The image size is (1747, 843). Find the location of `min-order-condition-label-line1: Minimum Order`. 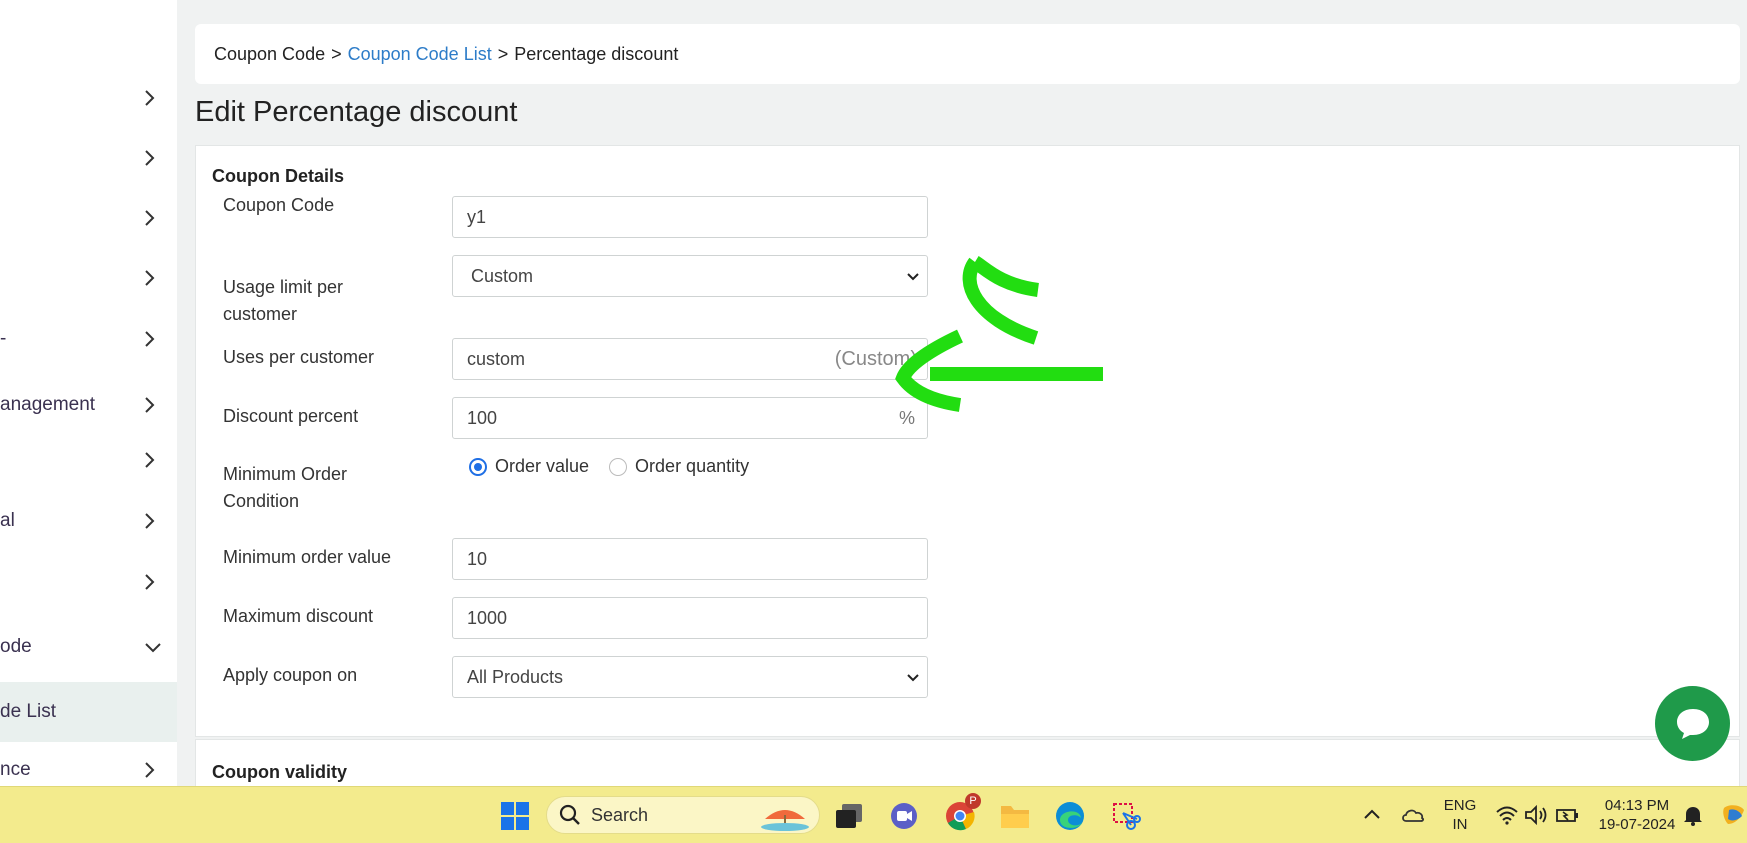

min-order-condition-label-line1: Minimum Order is located at coordinates (285, 474).